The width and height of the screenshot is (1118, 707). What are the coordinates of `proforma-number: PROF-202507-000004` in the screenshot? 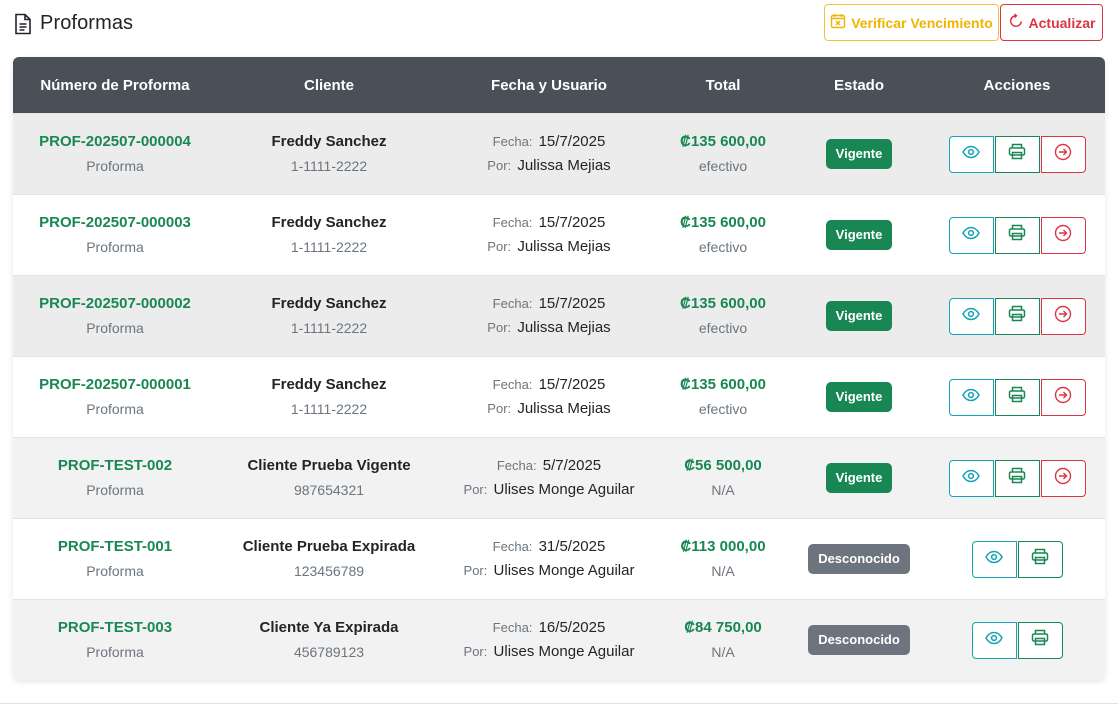 It's located at (115, 142).